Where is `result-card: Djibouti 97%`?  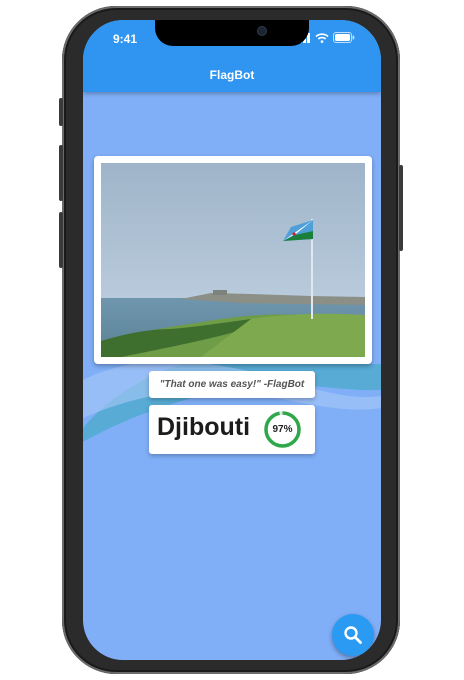 result-card: Djibouti 97% is located at coordinates (232, 429).